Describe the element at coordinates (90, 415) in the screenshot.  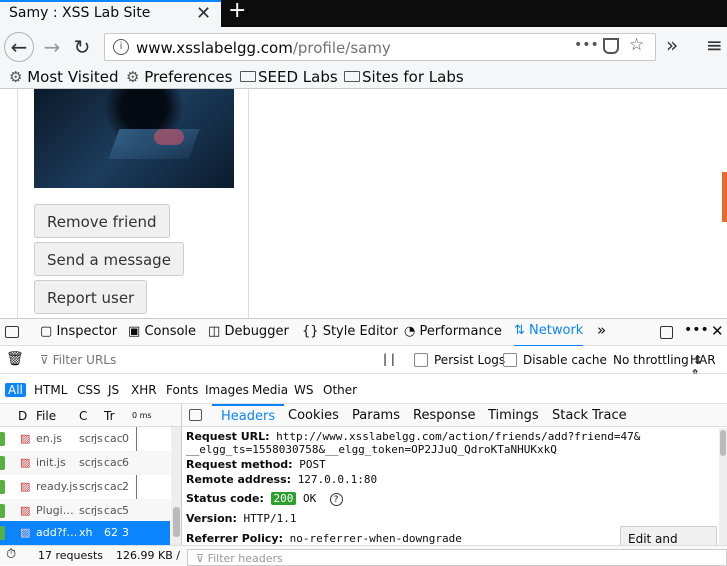
I see `request-list-header: D File C Tr 0 ms` at that location.